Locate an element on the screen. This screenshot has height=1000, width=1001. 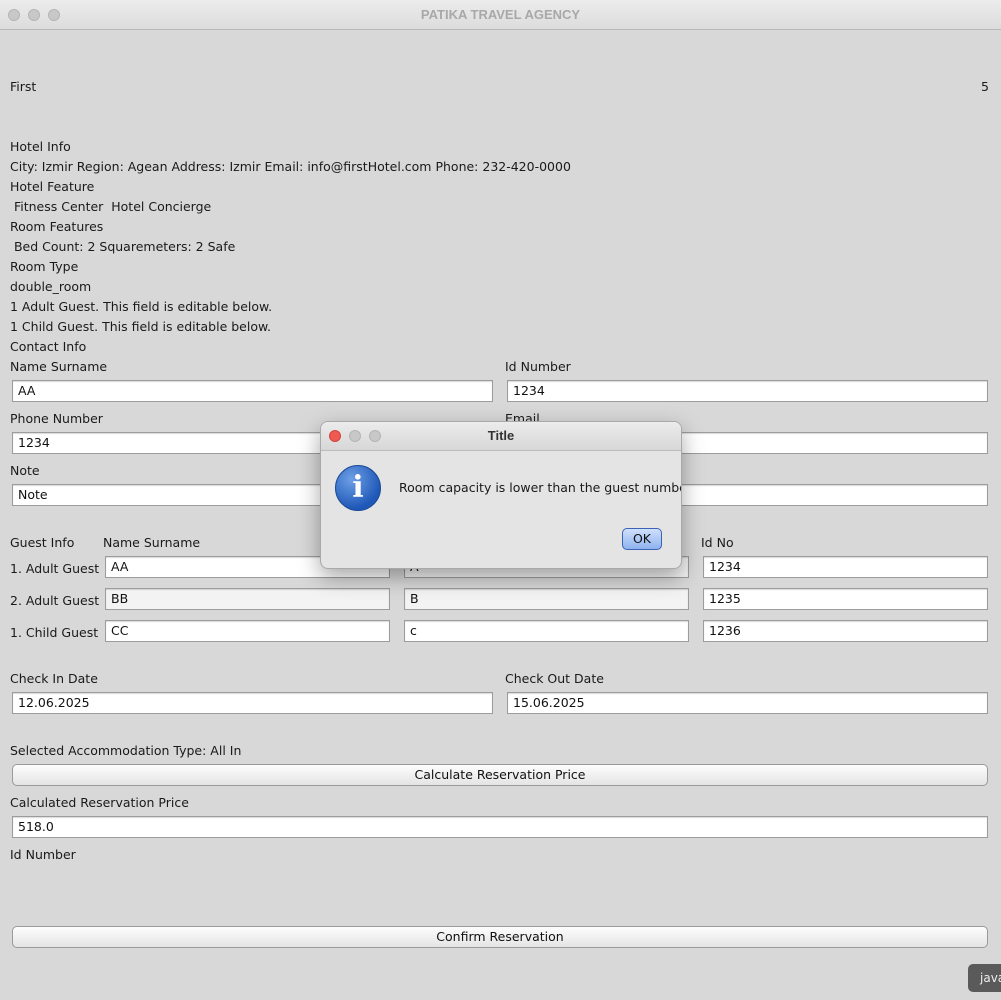
calculated-price-label: Calculated Reservation Price is located at coordinates (99, 802).